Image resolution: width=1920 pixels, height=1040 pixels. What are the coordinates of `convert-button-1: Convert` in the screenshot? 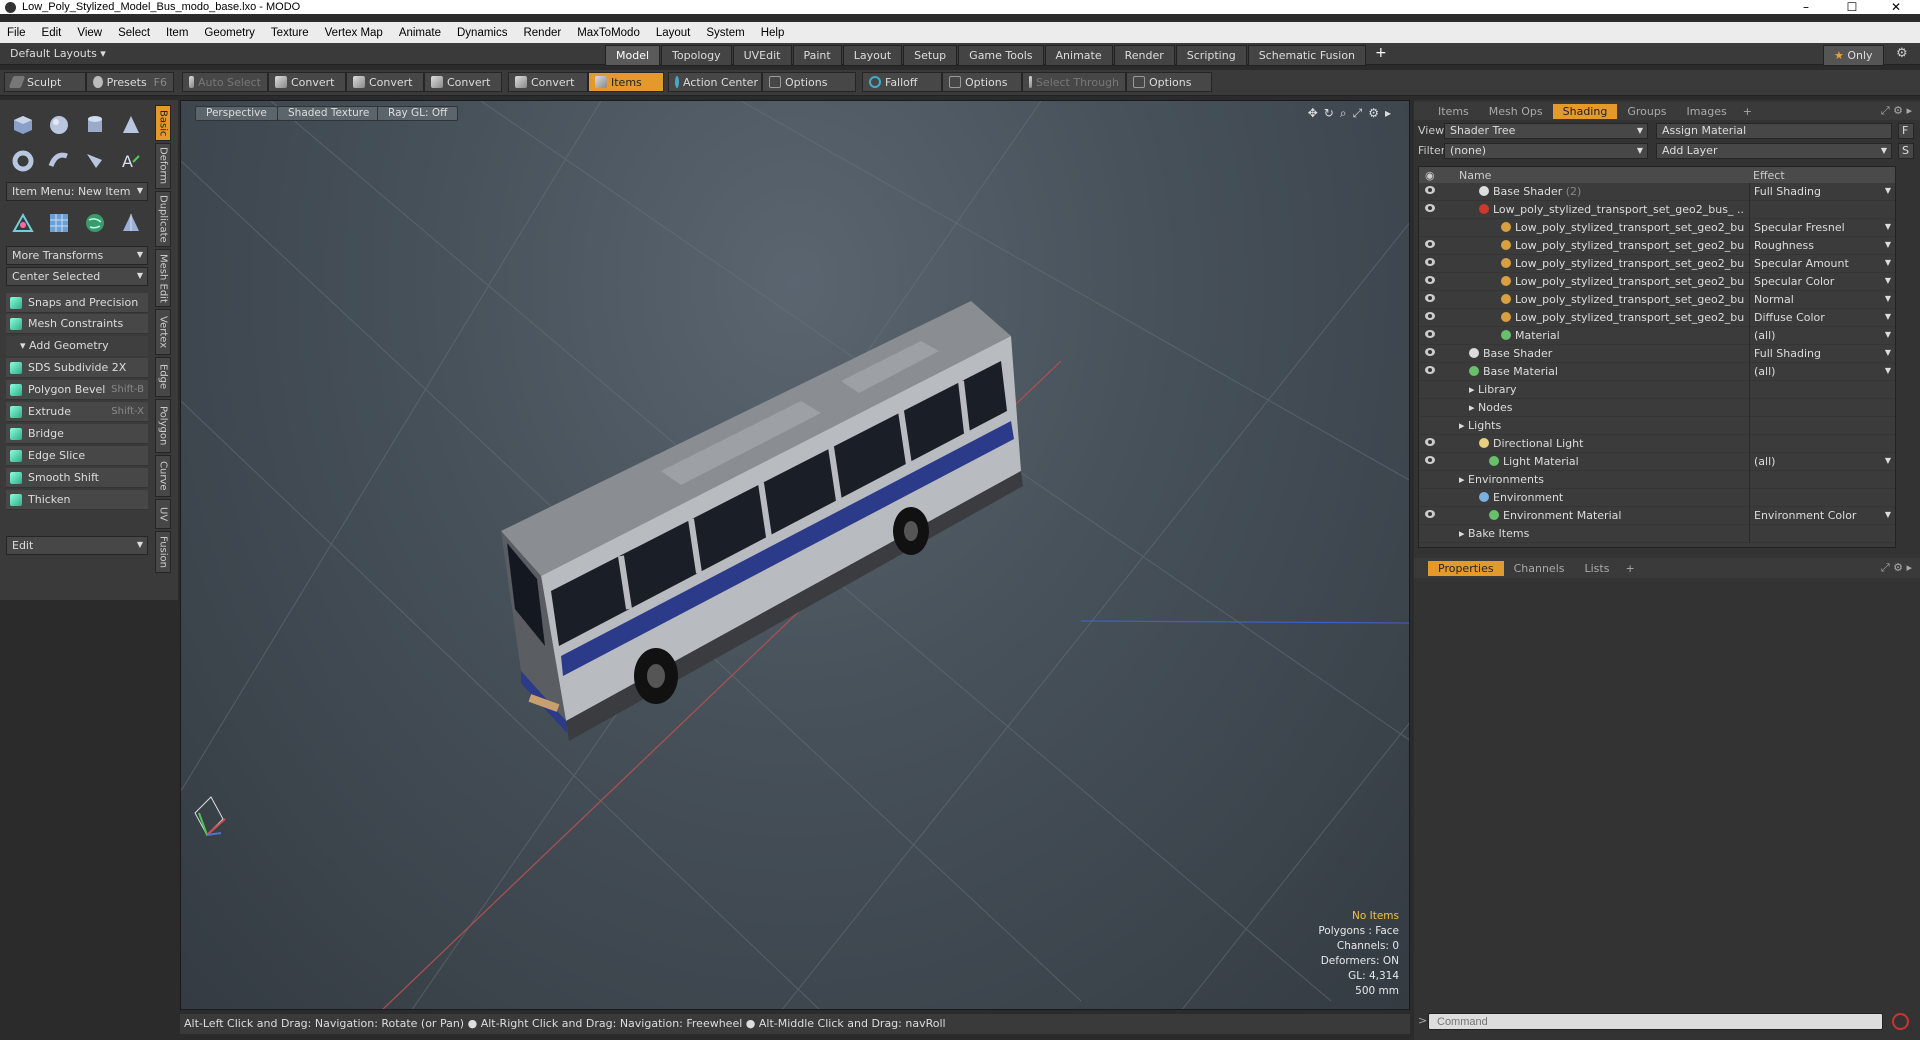 It's located at (307, 82).